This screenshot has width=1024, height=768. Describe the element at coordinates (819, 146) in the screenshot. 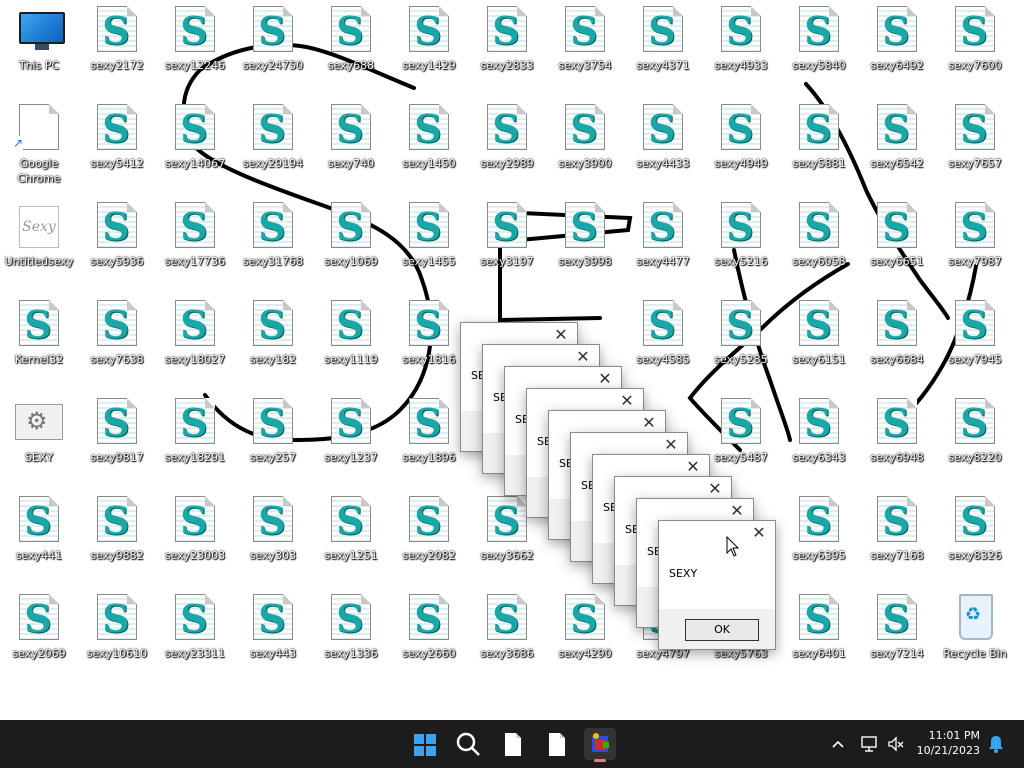

I see `desktop-icon-sexy5881: Ssexy5881` at that location.